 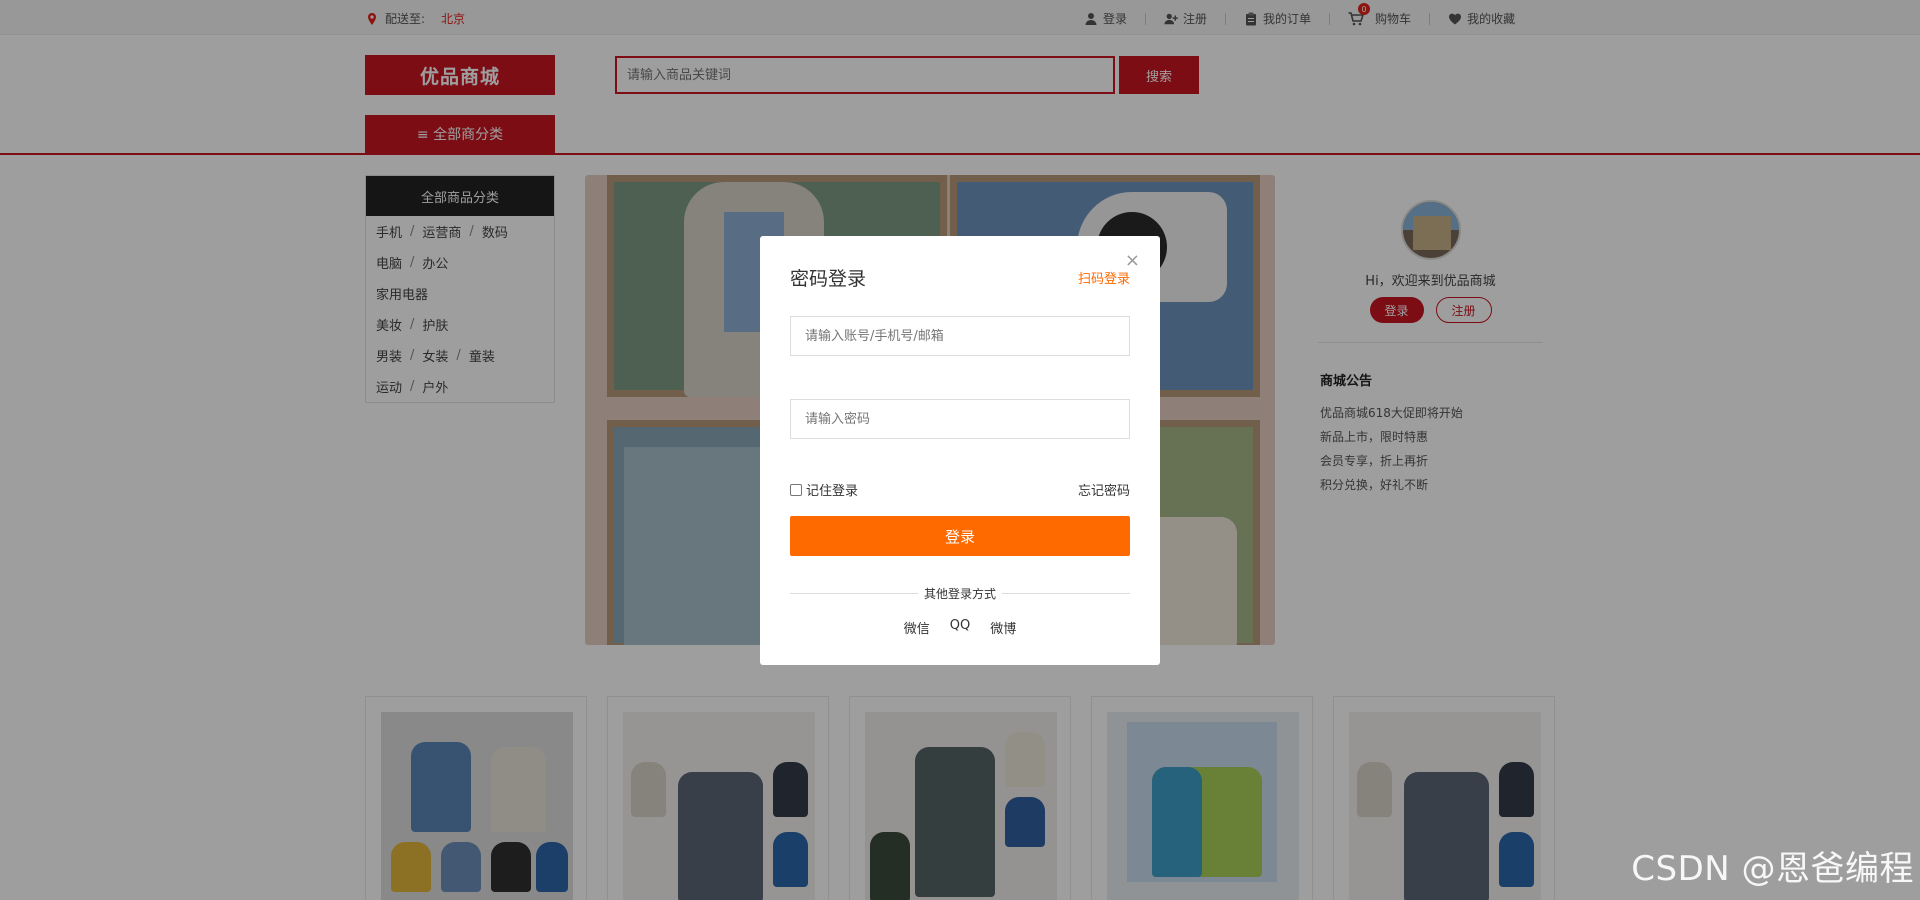 I want to click on other-login-methods: 微信 QQ 微博, so click(x=960, y=627).